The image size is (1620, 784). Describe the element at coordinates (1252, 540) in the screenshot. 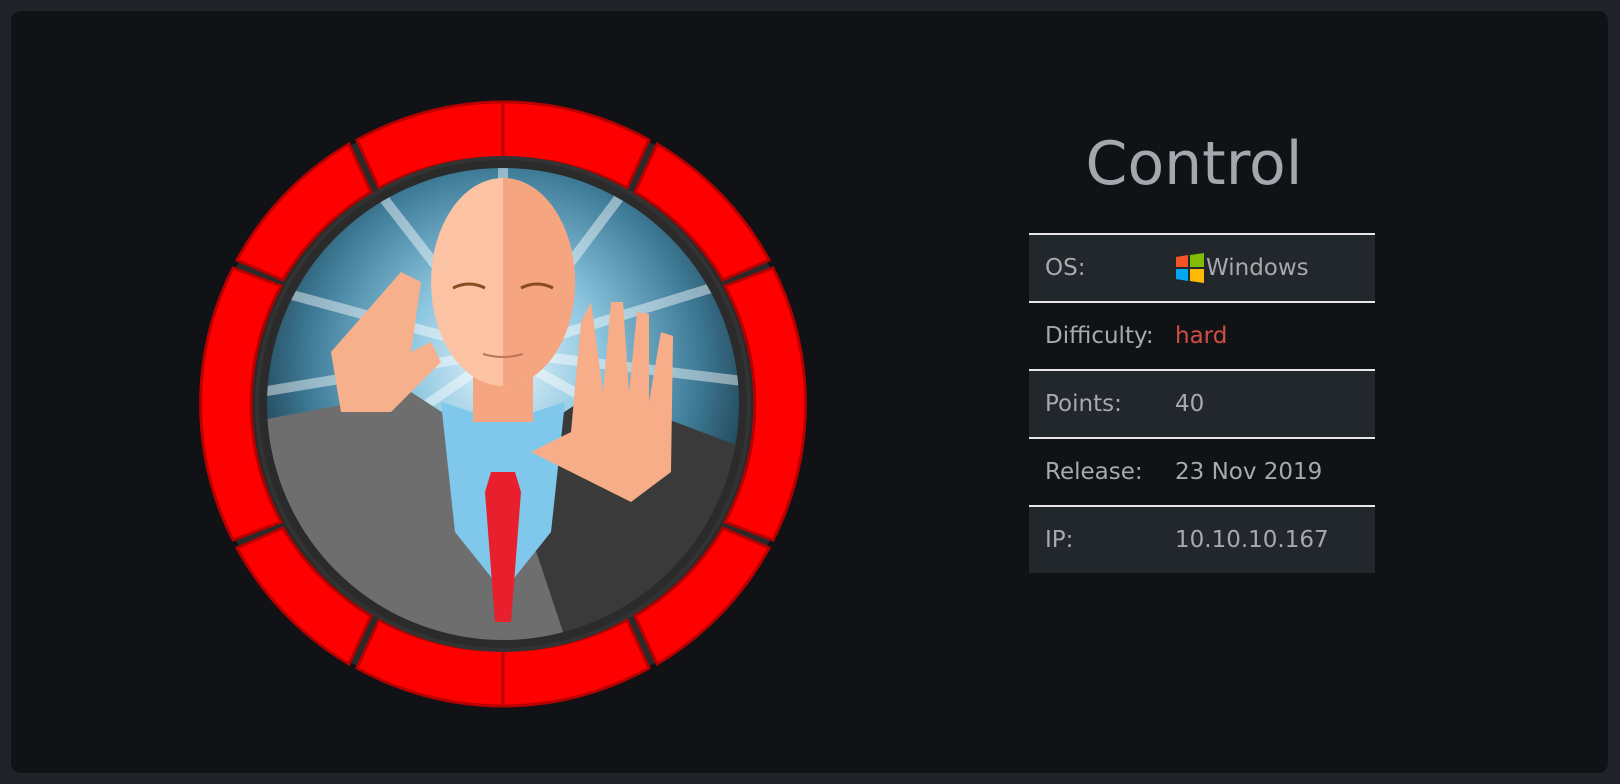

I see `ip-value: 10.10.10.167` at that location.